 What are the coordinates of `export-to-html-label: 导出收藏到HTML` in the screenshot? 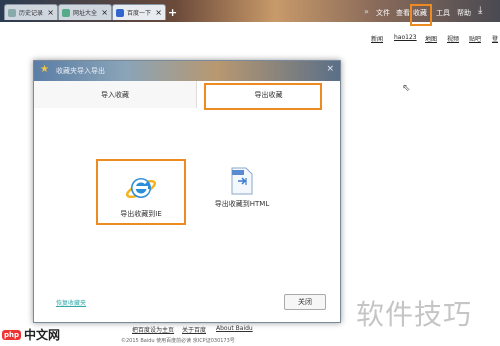 It's located at (242, 204).